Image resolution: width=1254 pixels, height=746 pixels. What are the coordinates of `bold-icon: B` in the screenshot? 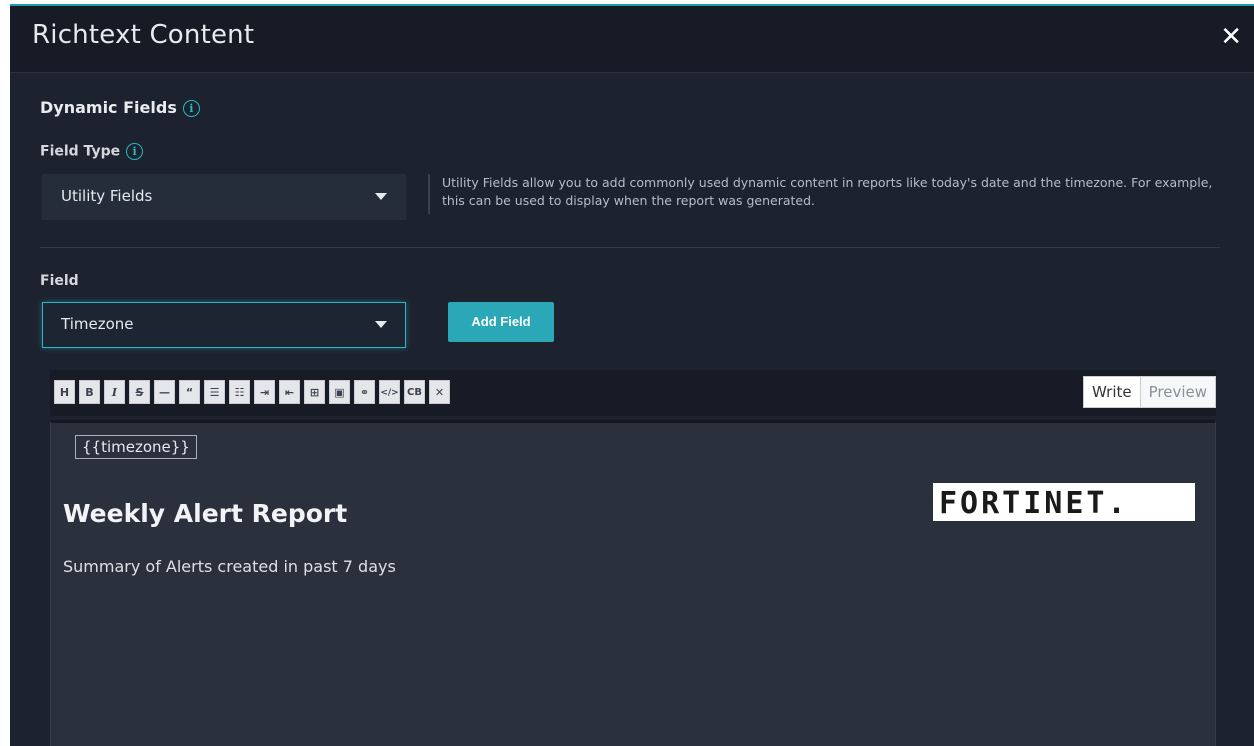 It's located at (89, 392).